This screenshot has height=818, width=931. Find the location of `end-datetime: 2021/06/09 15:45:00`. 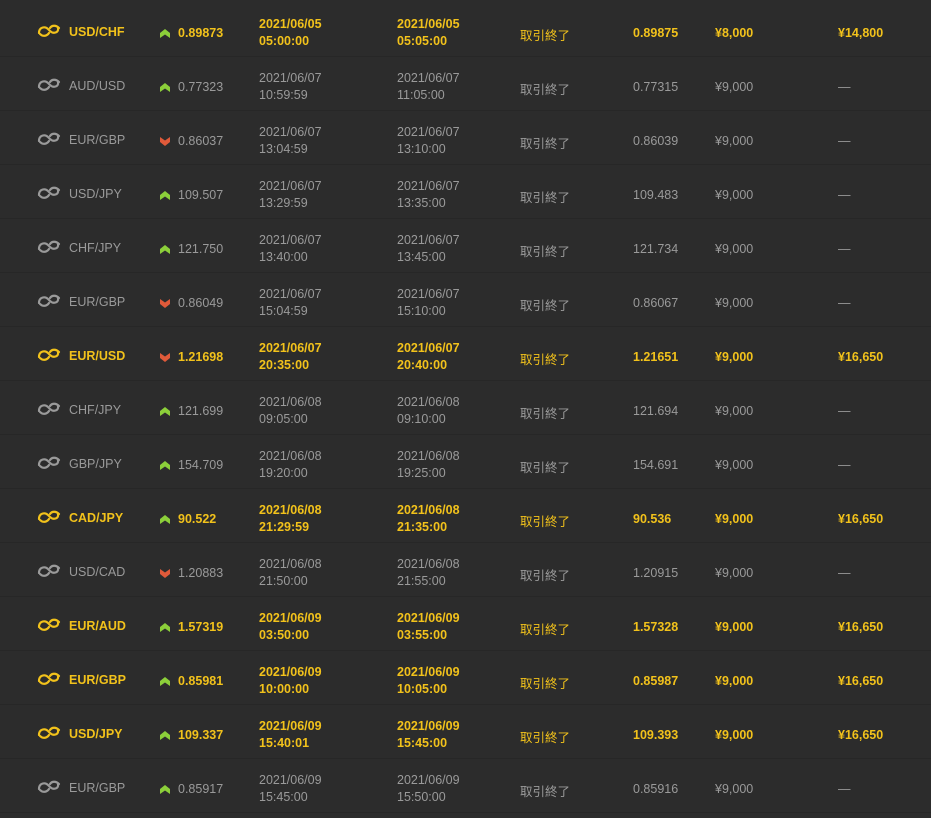

end-datetime: 2021/06/09 15:45:00 is located at coordinates (428, 735).